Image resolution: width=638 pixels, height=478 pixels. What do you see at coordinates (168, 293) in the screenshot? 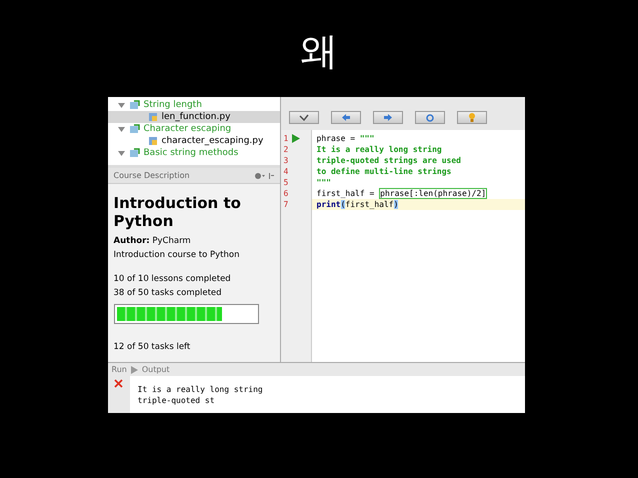
I see `tasks-summary: 38 of 50 tasks completed` at bounding box center [168, 293].